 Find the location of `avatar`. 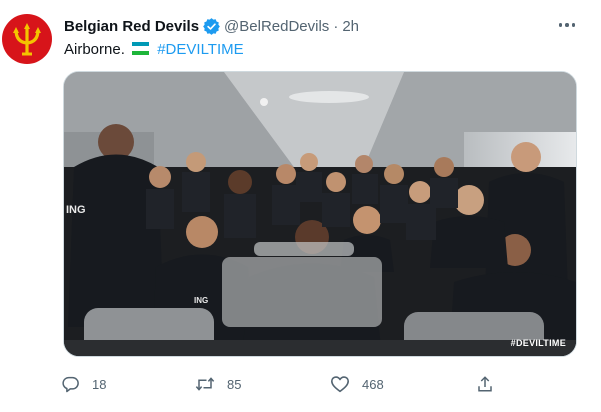

avatar is located at coordinates (27, 39).